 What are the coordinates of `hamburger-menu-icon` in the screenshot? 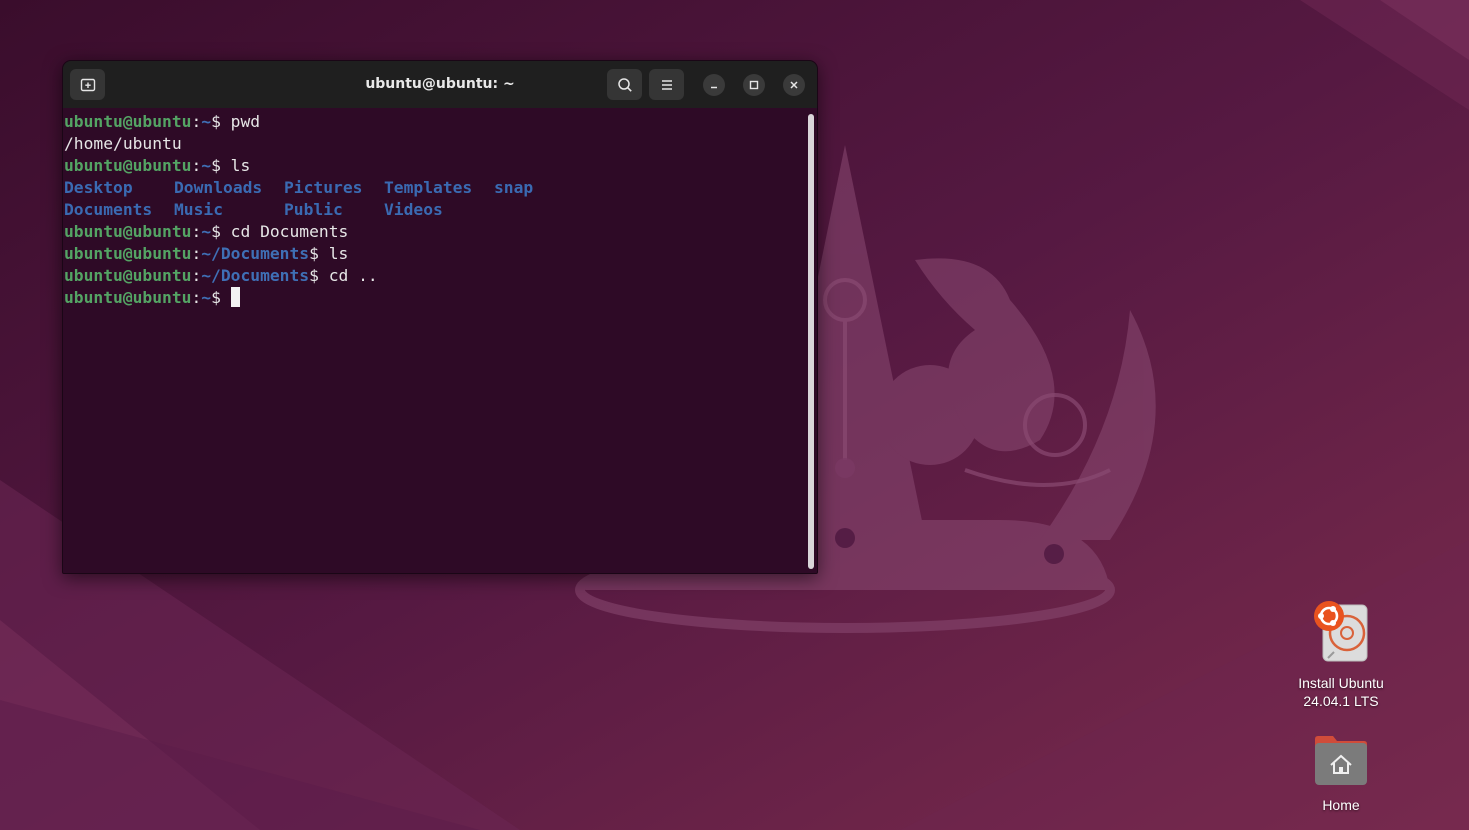 It's located at (666, 84).